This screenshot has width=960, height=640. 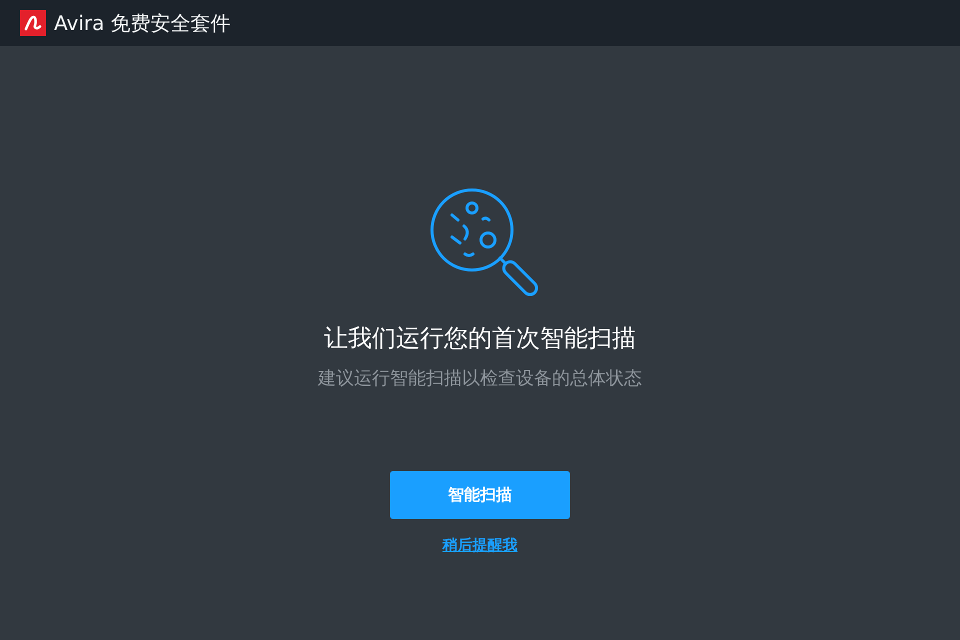 I want to click on scan-description: 建议运行智能扫描以检查设备的总体状态, so click(x=480, y=379).